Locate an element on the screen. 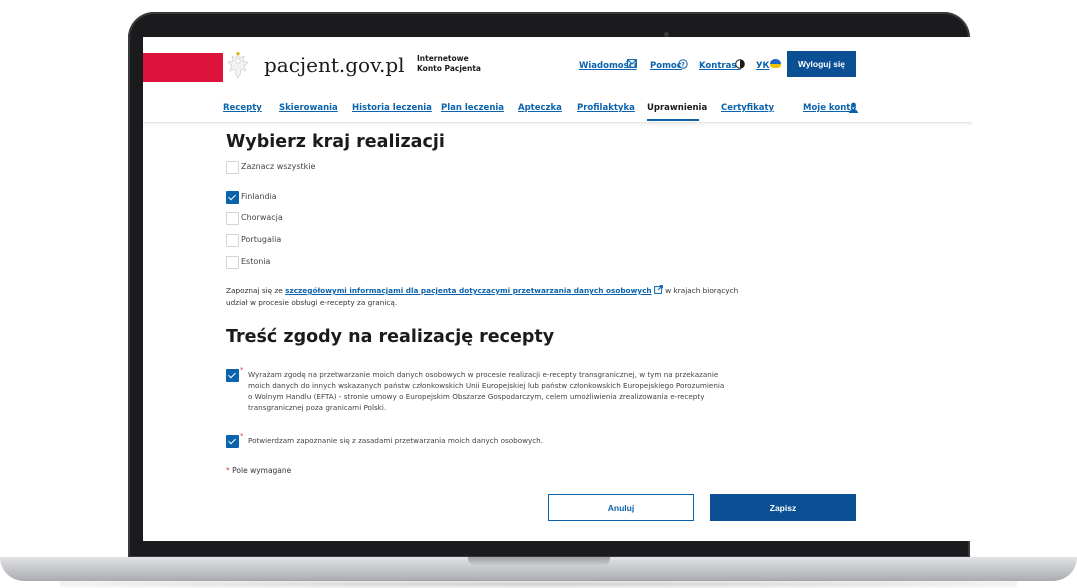 The height and width of the screenshot is (588, 1077). country-label: Chorwacja is located at coordinates (262, 217).